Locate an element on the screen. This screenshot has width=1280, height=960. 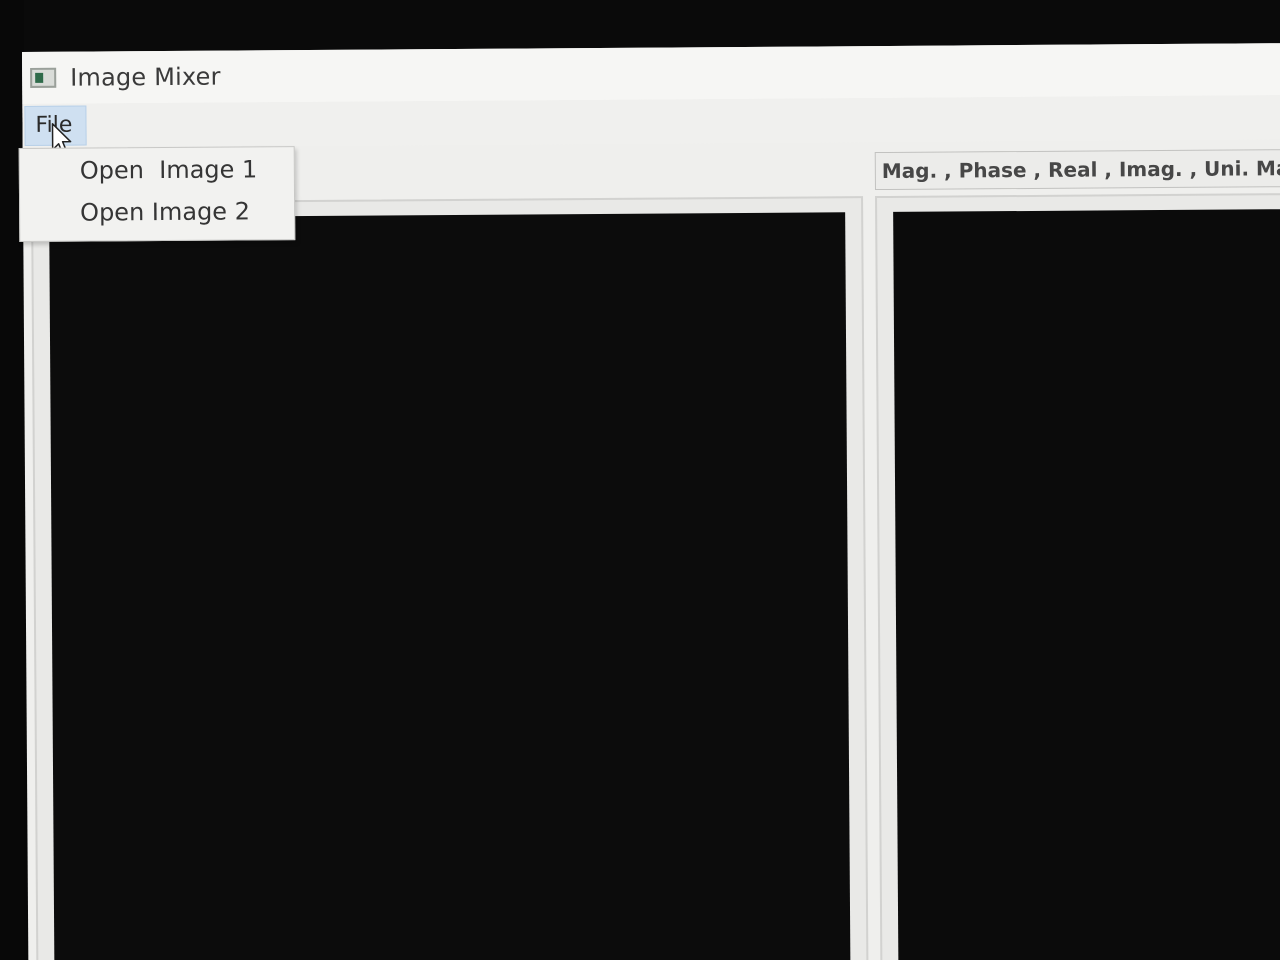
monitor-bezel-left is located at coordinates (12, 480).